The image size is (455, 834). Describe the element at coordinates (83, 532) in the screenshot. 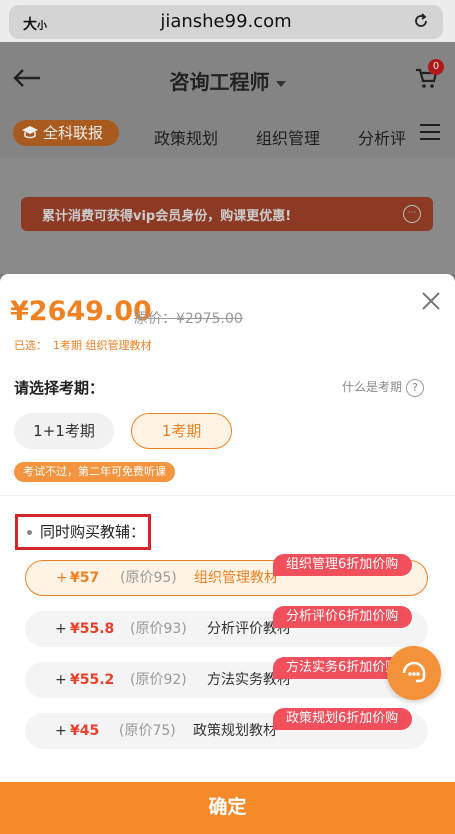

I see `addon-section-title: 同时购买教辅：` at that location.